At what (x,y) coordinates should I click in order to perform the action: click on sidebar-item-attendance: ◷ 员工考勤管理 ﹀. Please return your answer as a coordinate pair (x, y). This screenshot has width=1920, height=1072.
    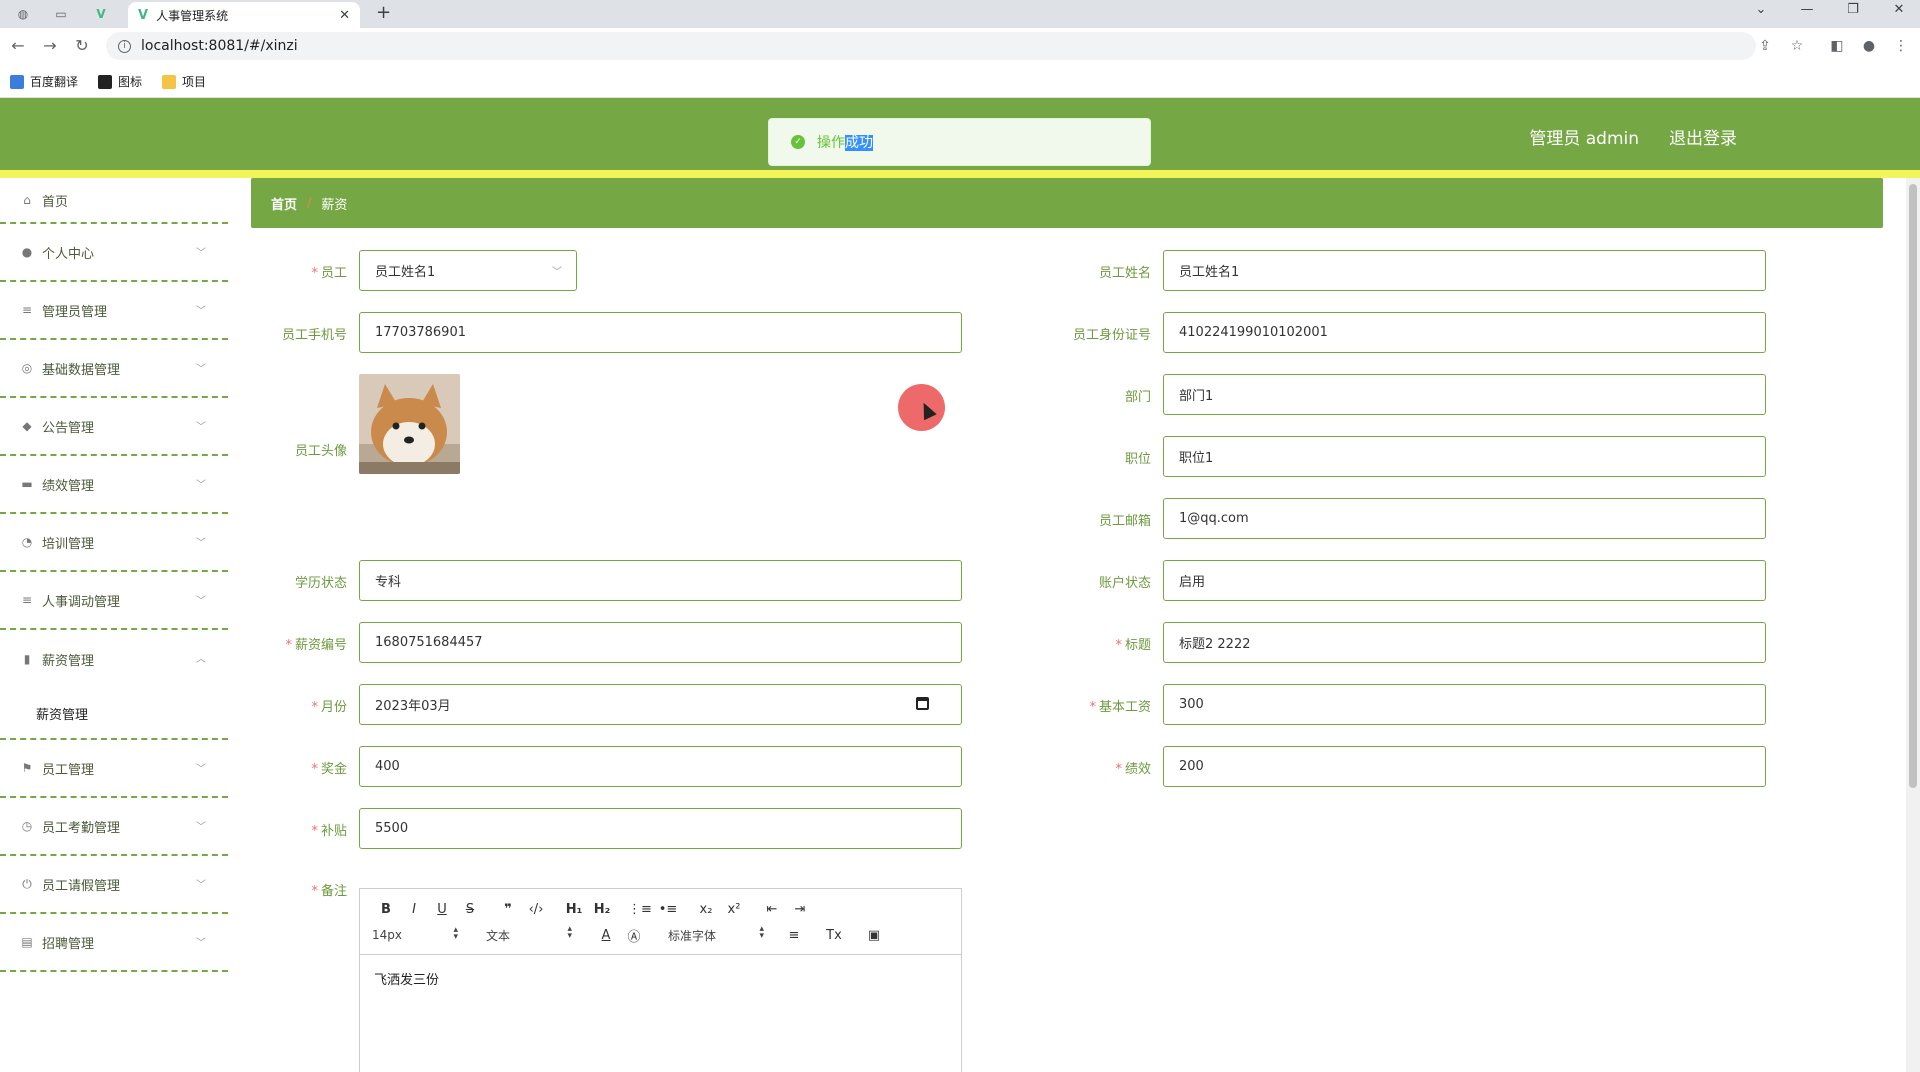
    Looking at the image, I should click on (114, 827).